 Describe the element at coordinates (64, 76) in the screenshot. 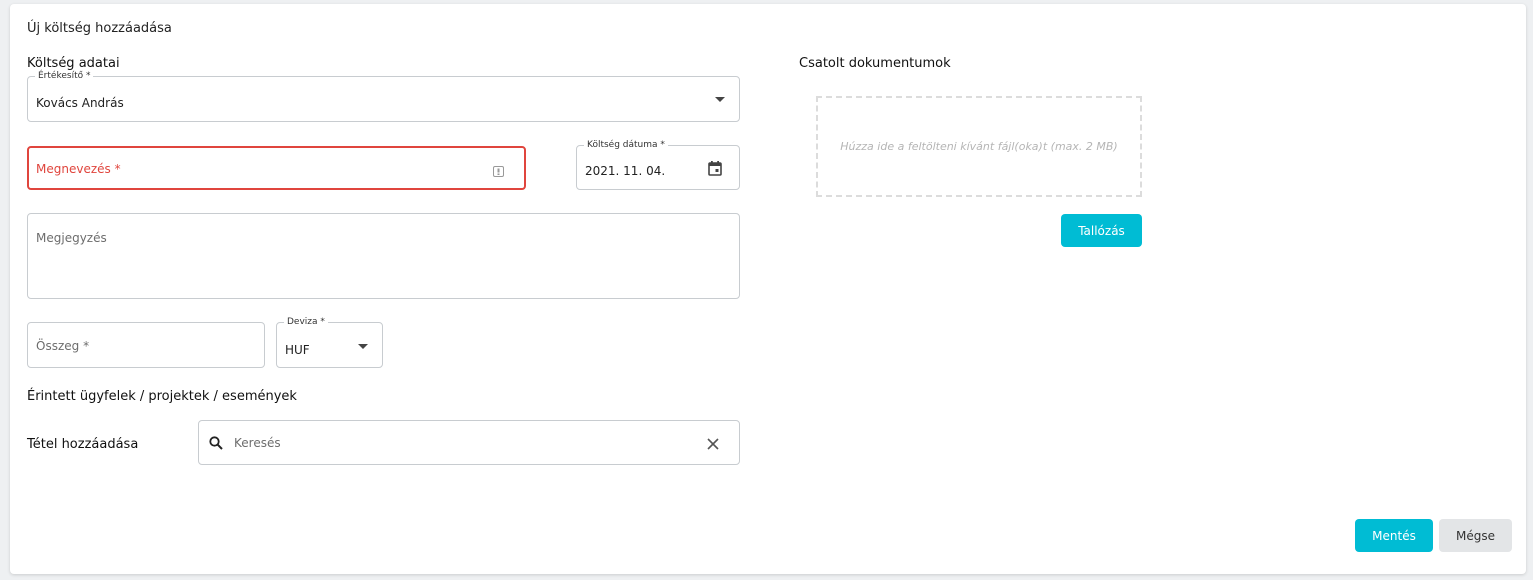

I see `seller-label: Értékesítő *` at that location.